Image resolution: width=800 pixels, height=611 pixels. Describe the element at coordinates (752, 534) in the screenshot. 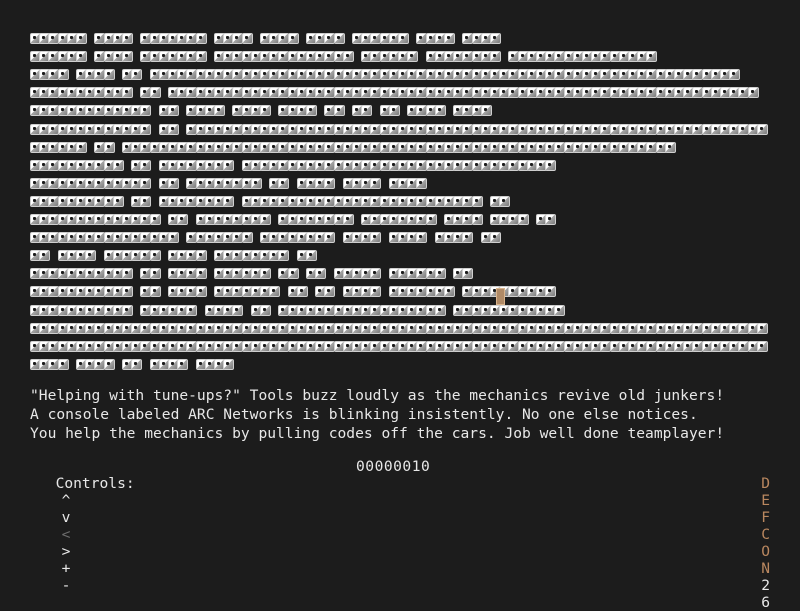

I see `defcon-logo: D E F C O N 2 6` at that location.